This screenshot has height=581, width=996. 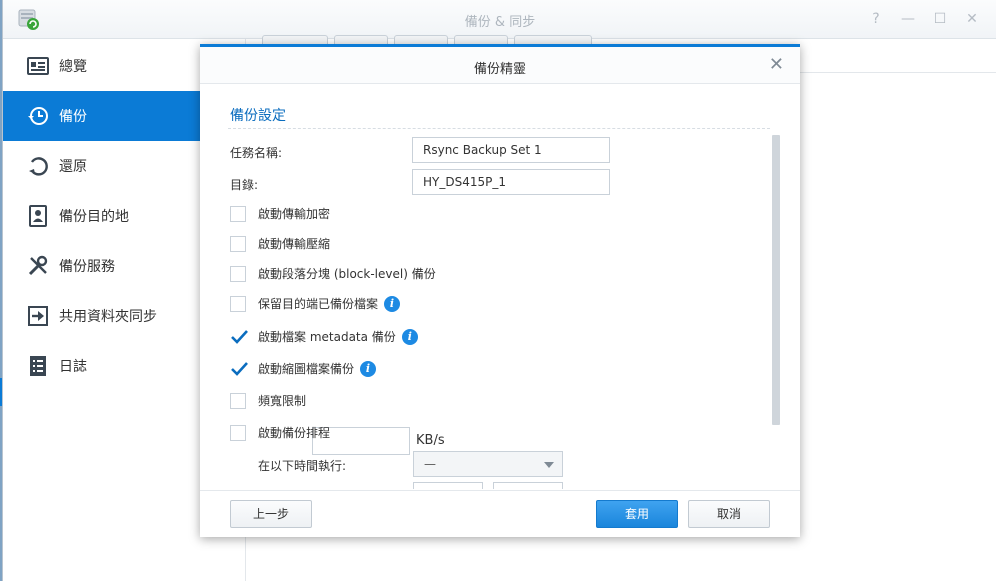 I want to click on run-time-value: —, so click(x=430, y=464).